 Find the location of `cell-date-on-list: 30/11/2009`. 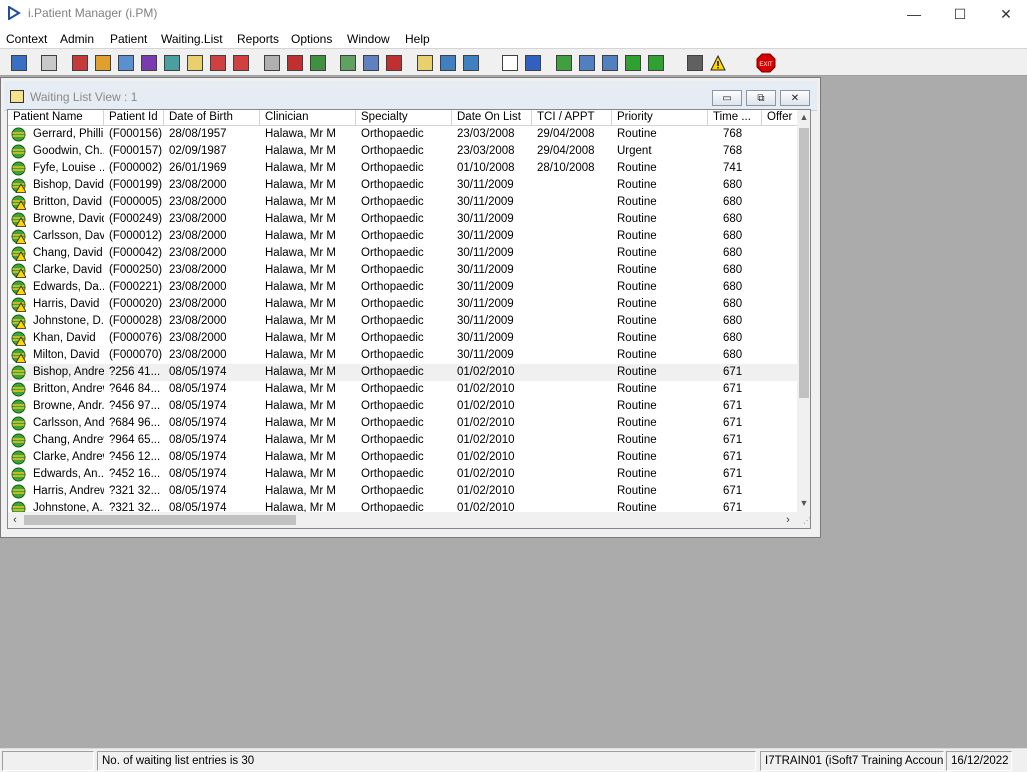

cell-date-on-list: 30/11/2009 is located at coordinates (485, 287).